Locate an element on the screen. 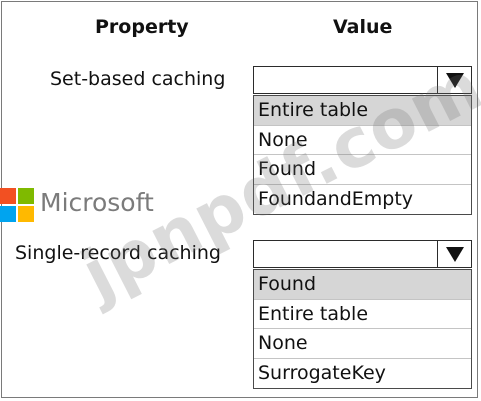 The image size is (481, 401). option-foundandempty: FoundandEmpty is located at coordinates (362, 200).